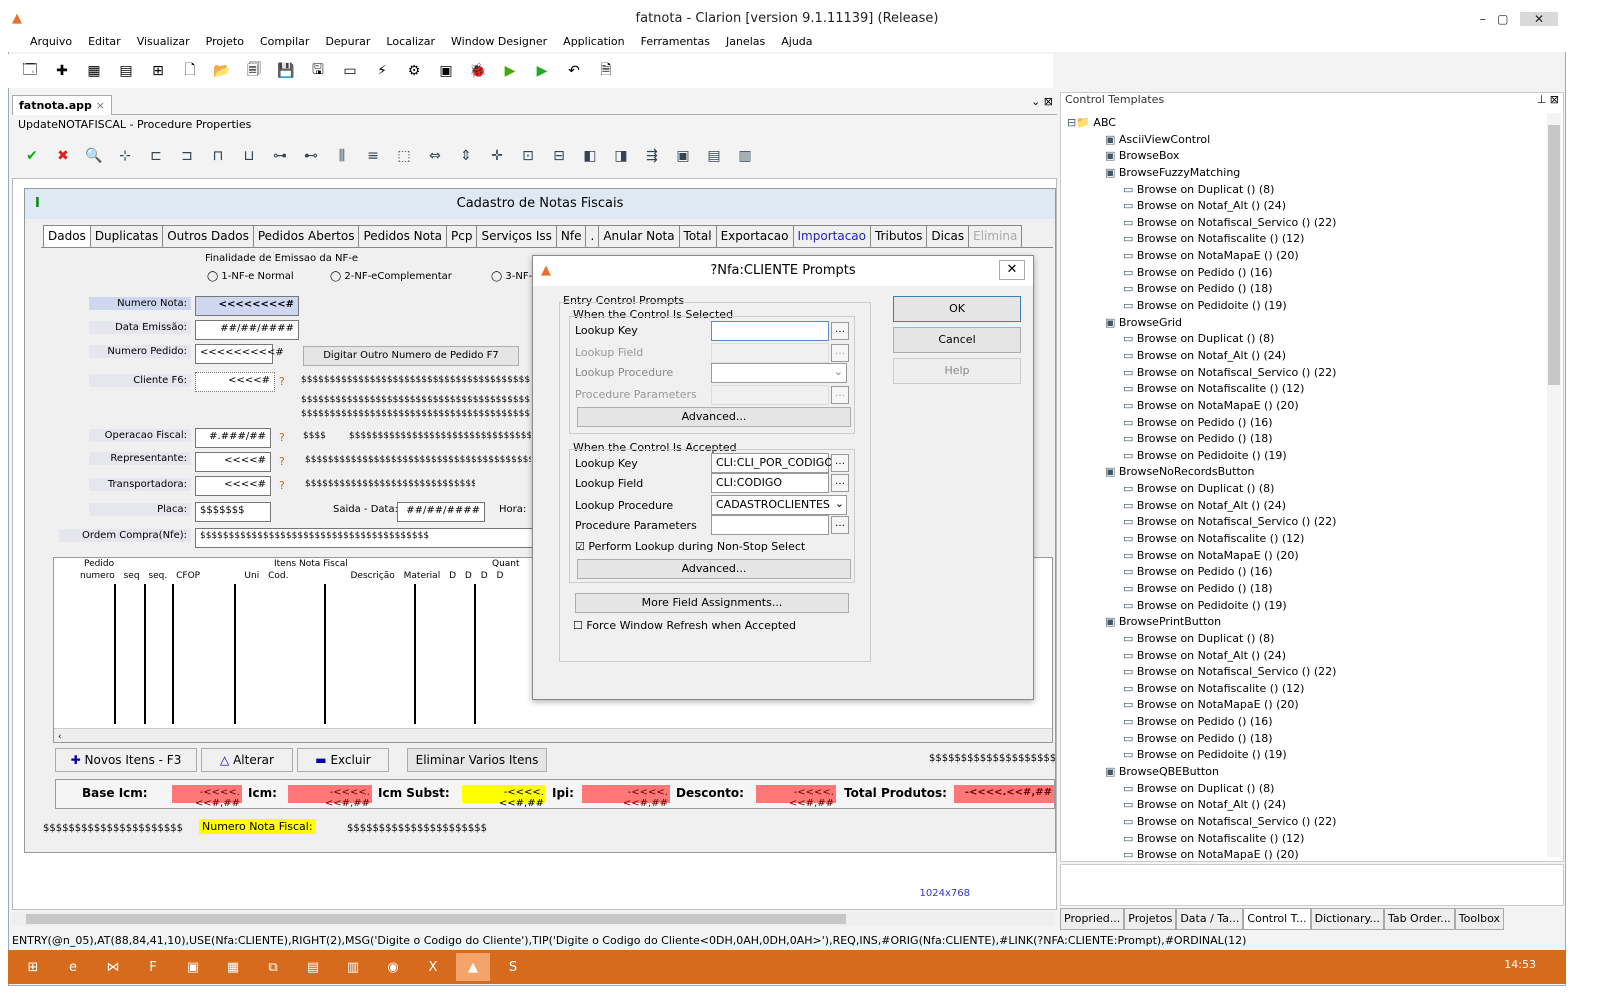  What do you see at coordinates (533, 919) in the screenshot?
I see `designer-hscrollbar` at bounding box center [533, 919].